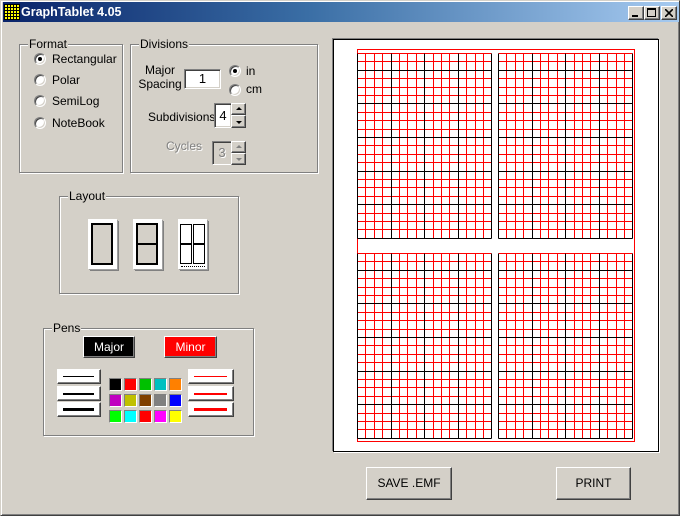 This screenshot has height=516, width=680. I want to click on format-radio-rectangular, so click(40, 59).